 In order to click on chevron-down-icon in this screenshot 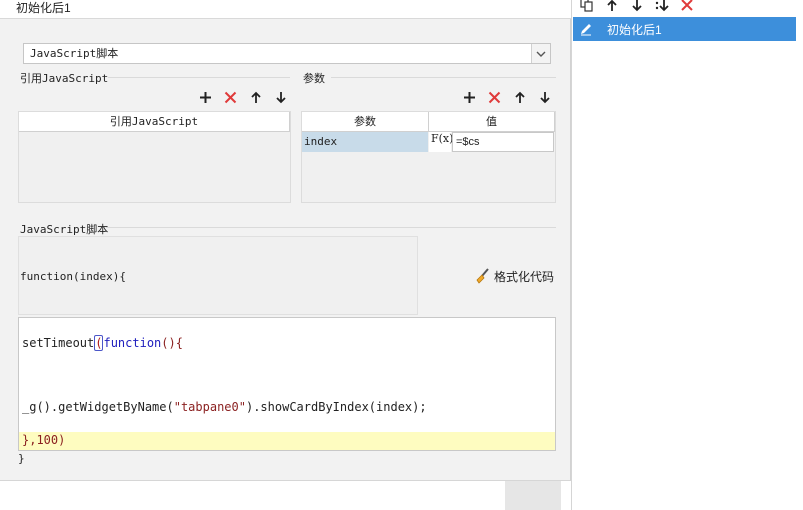, I will do `click(540, 53)`.